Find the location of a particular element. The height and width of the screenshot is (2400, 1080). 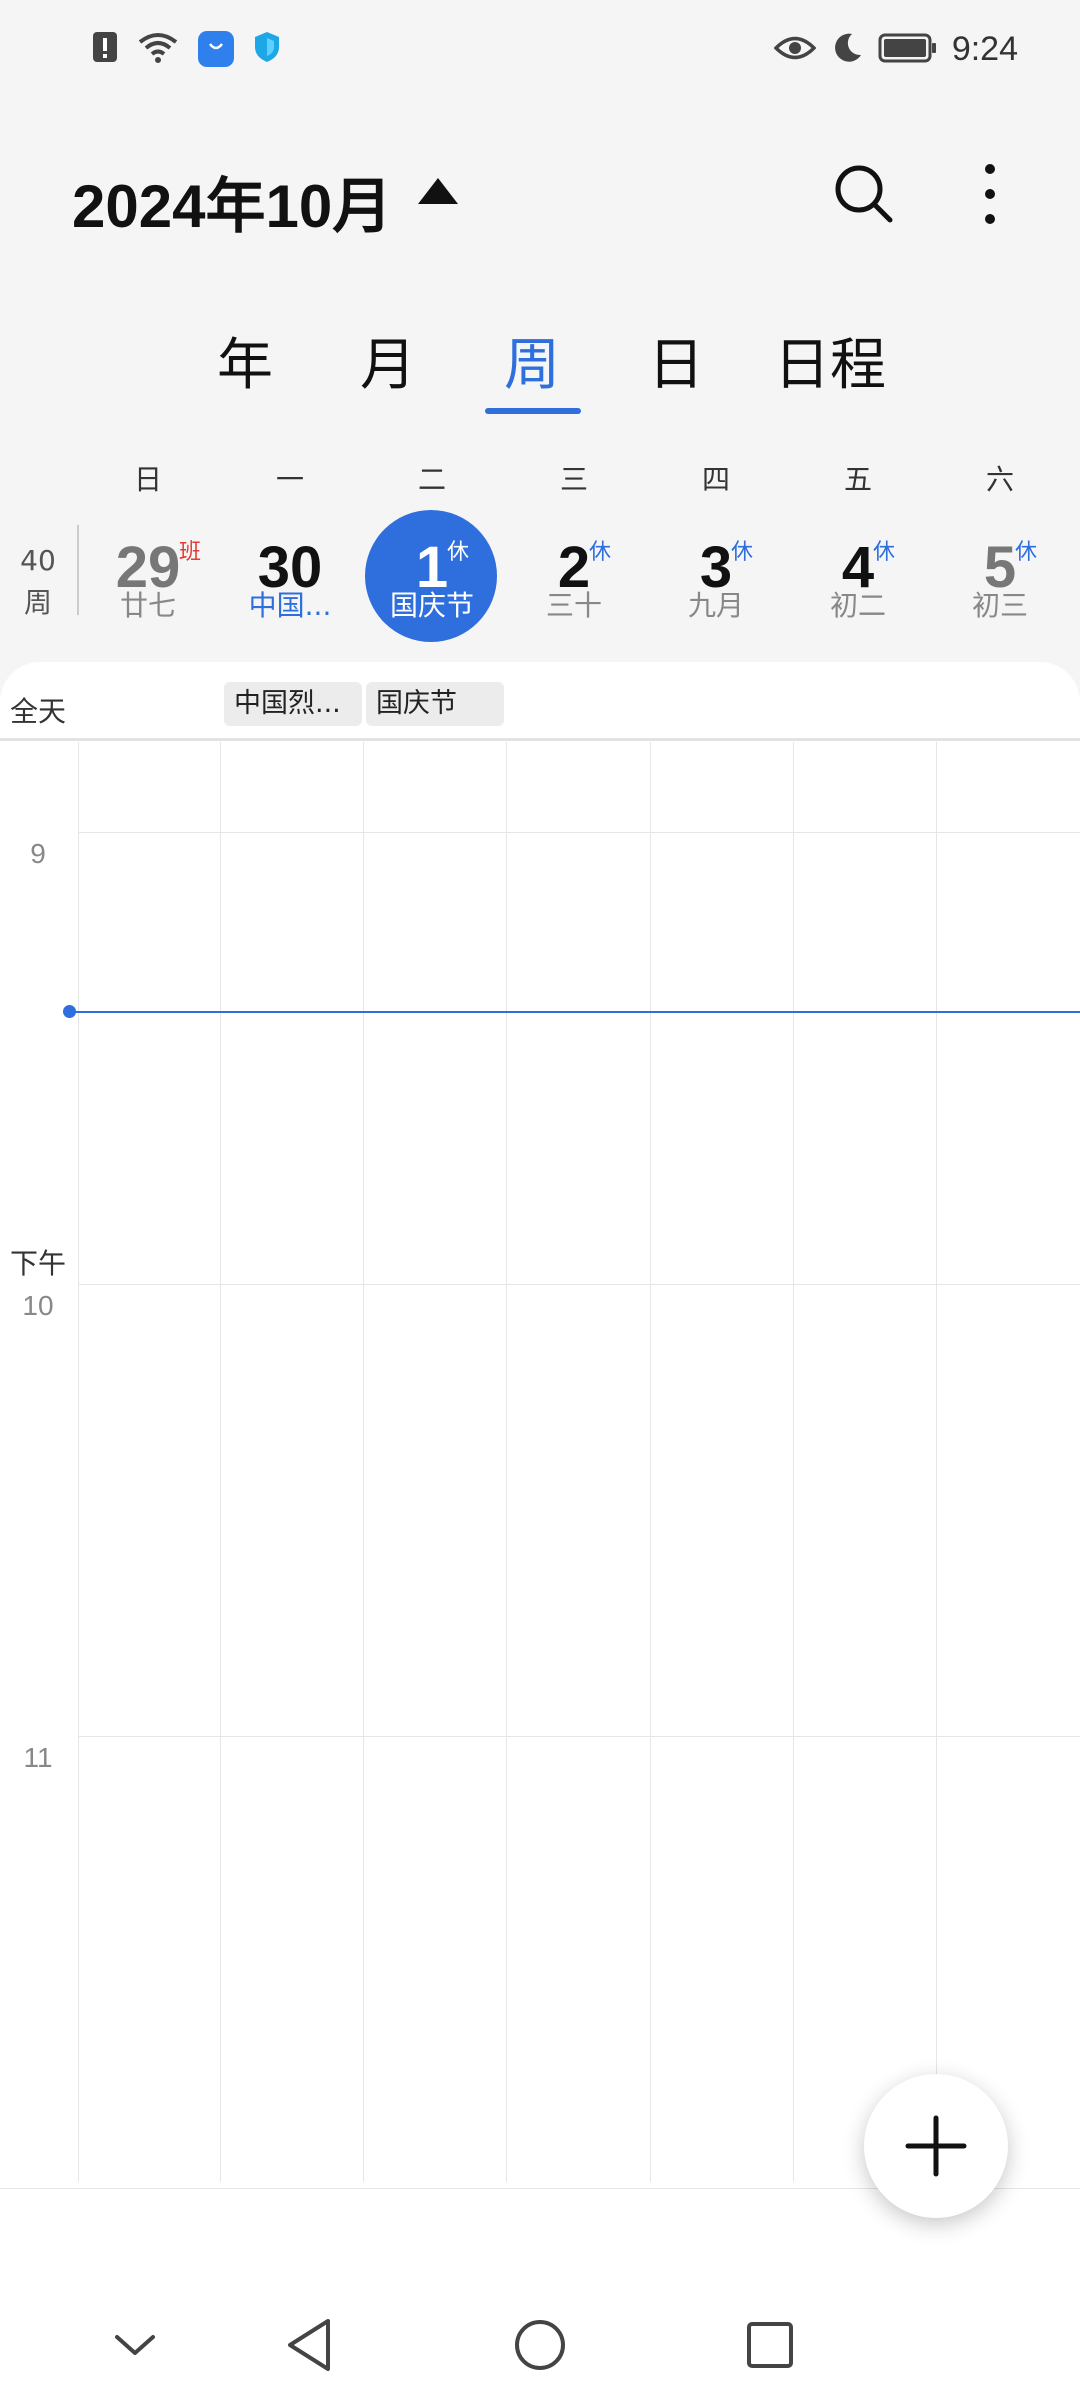

ampm-label: 下午 is located at coordinates (38, 1263).